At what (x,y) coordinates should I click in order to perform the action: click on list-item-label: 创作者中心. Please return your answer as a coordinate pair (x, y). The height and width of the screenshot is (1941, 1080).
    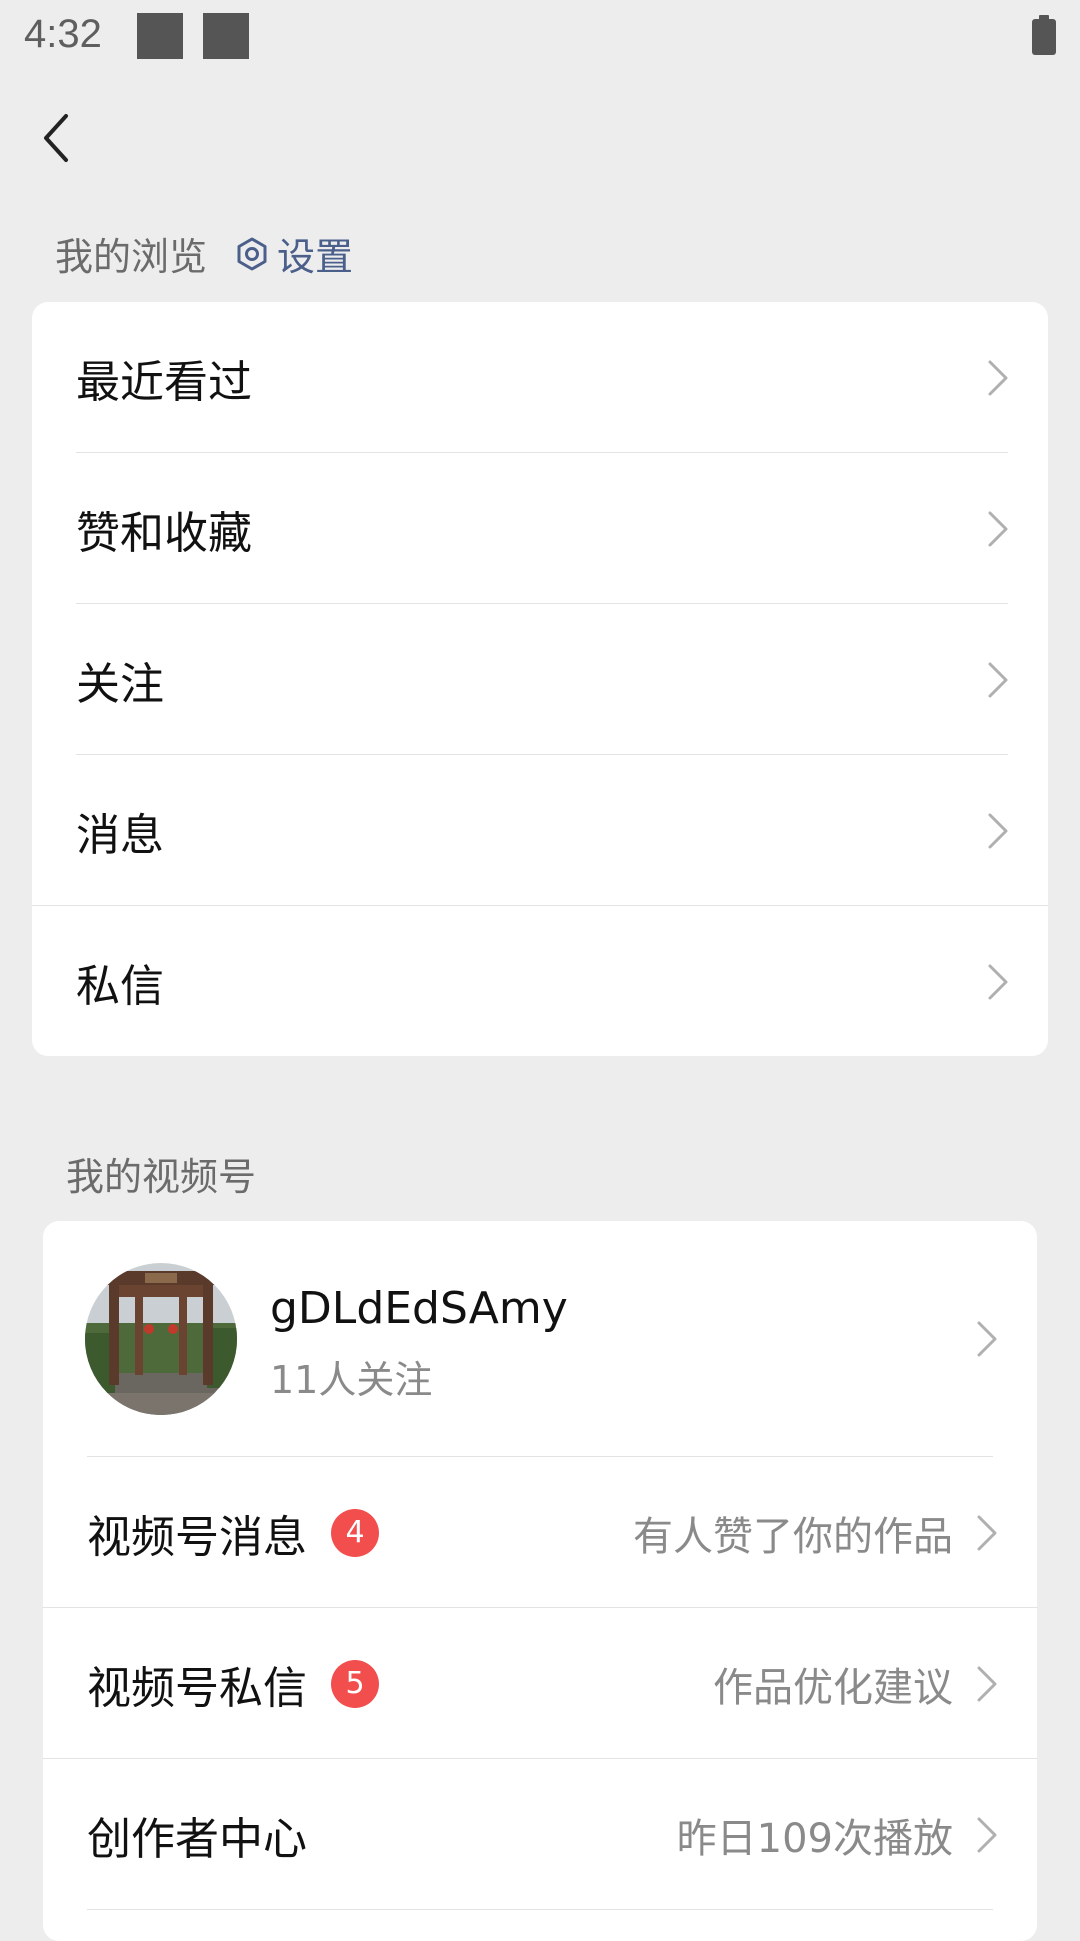
    Looking at the image, I should click on (197, 1839).